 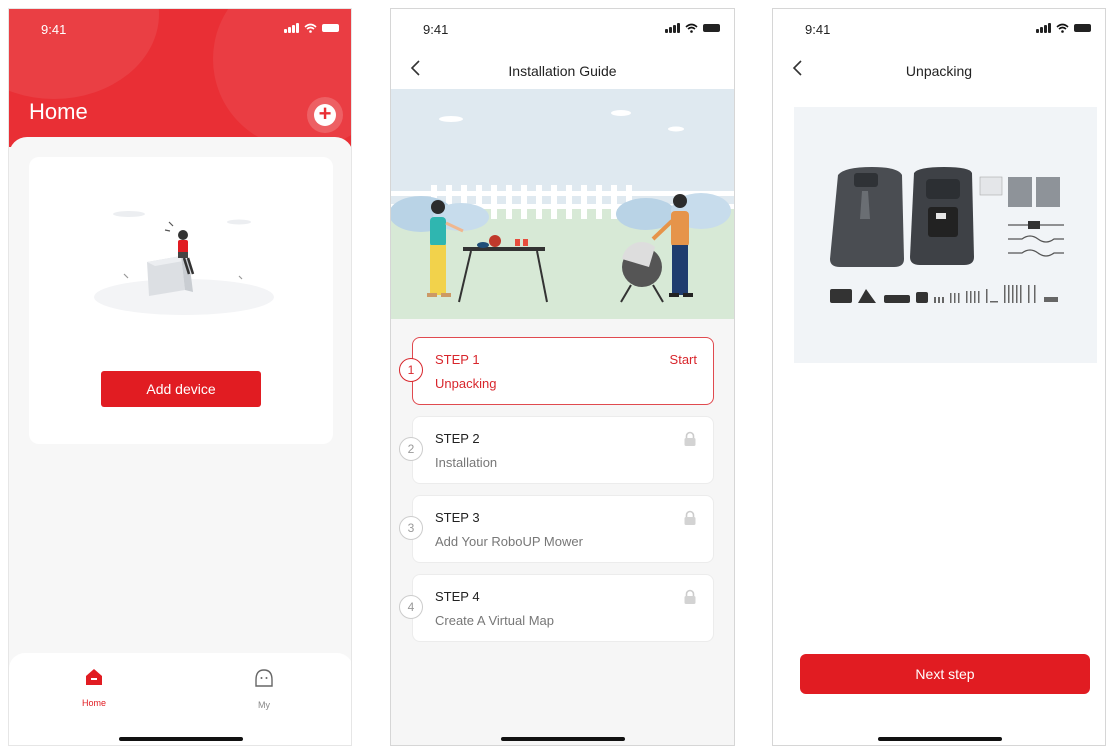 I want to click on step-title: STEP 2, so click(x=457, y=438).